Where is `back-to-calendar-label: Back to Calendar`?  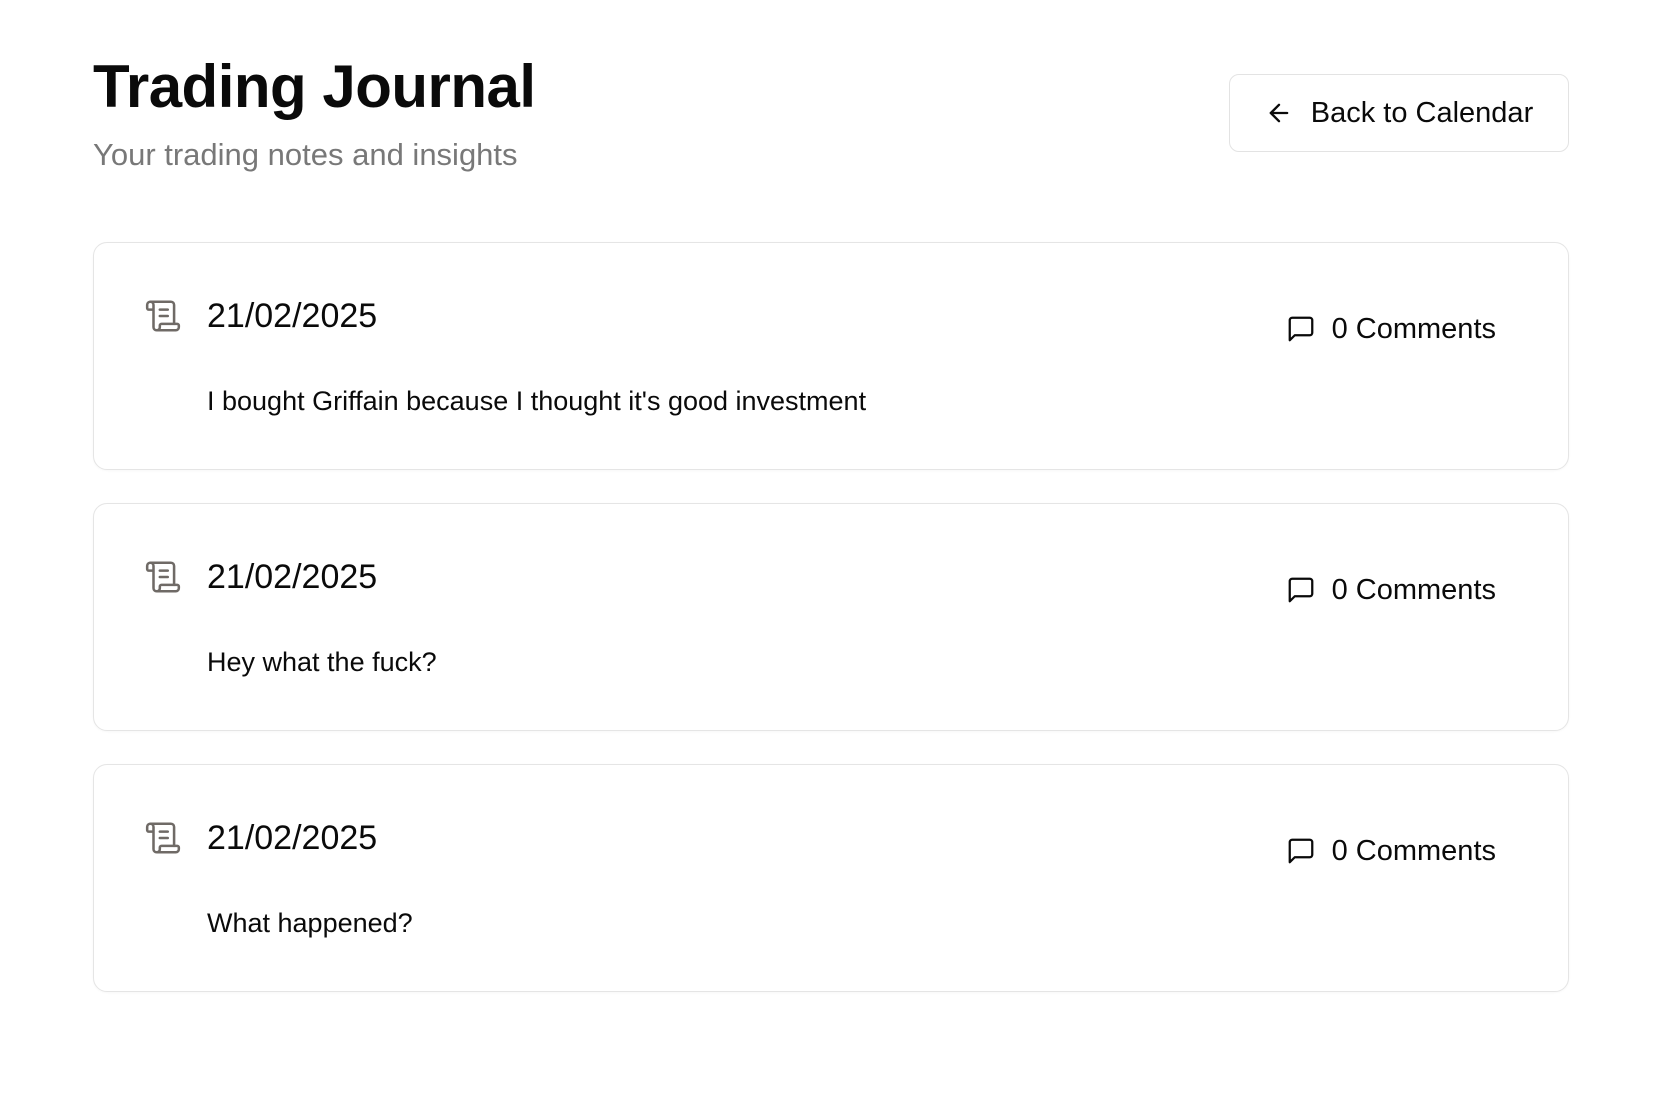
back-to-calendar-label: Back to Calendar is located at coordinates (1422, 112).